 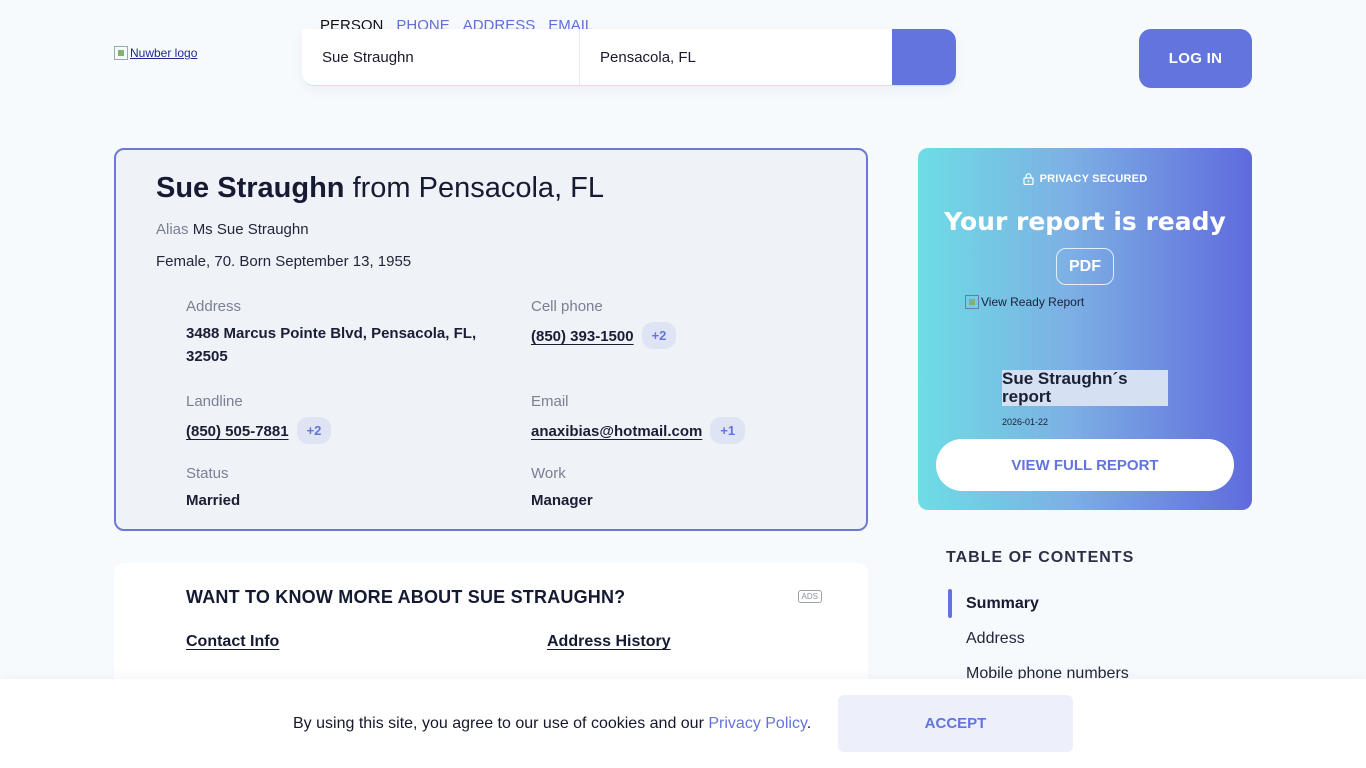 What do you see at coordinates (1028, 179) in the screenshot?
I see `lock-icon` at bounding box center [1028, 179].